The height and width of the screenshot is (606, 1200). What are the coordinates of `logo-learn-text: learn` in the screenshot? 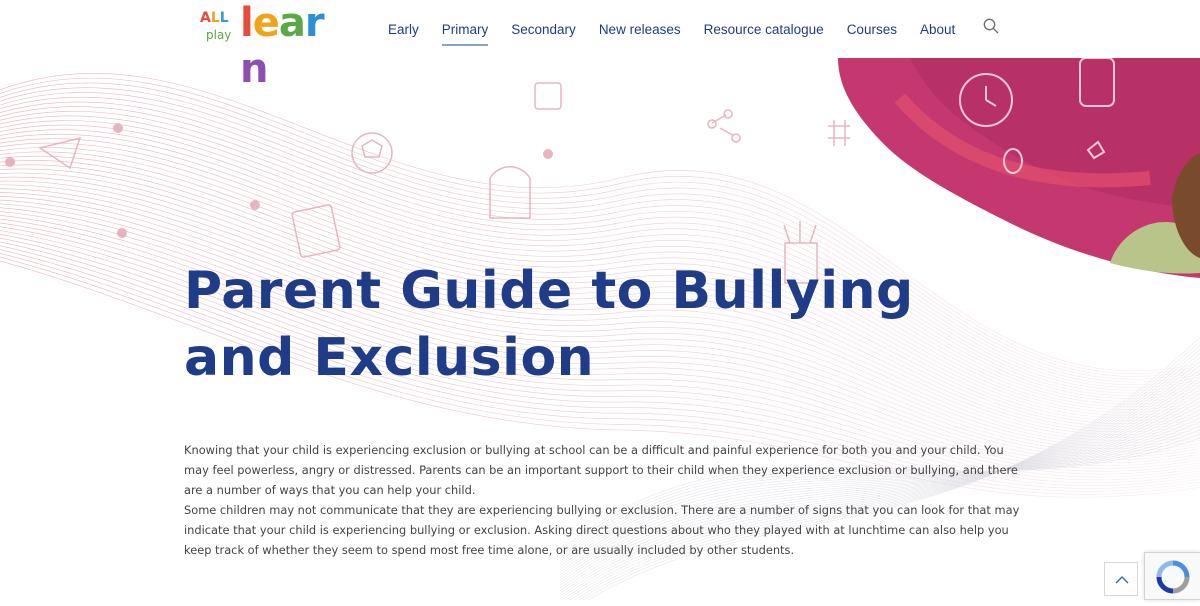 It's located at (282, 46).